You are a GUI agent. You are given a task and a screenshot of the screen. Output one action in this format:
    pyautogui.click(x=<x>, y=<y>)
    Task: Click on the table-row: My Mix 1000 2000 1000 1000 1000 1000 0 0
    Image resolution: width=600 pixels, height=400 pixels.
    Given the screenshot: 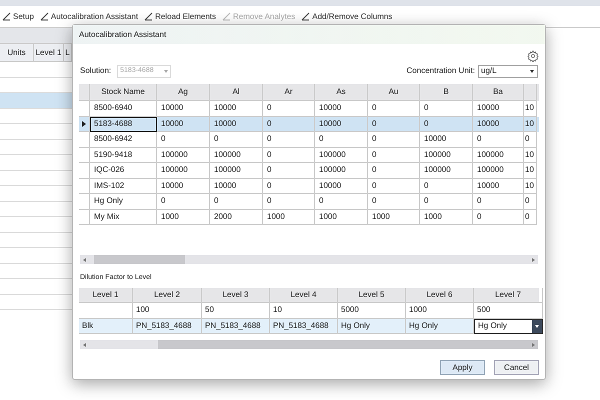 What is the action you would take?
    pyautogui.click(x=309, y=217)
    